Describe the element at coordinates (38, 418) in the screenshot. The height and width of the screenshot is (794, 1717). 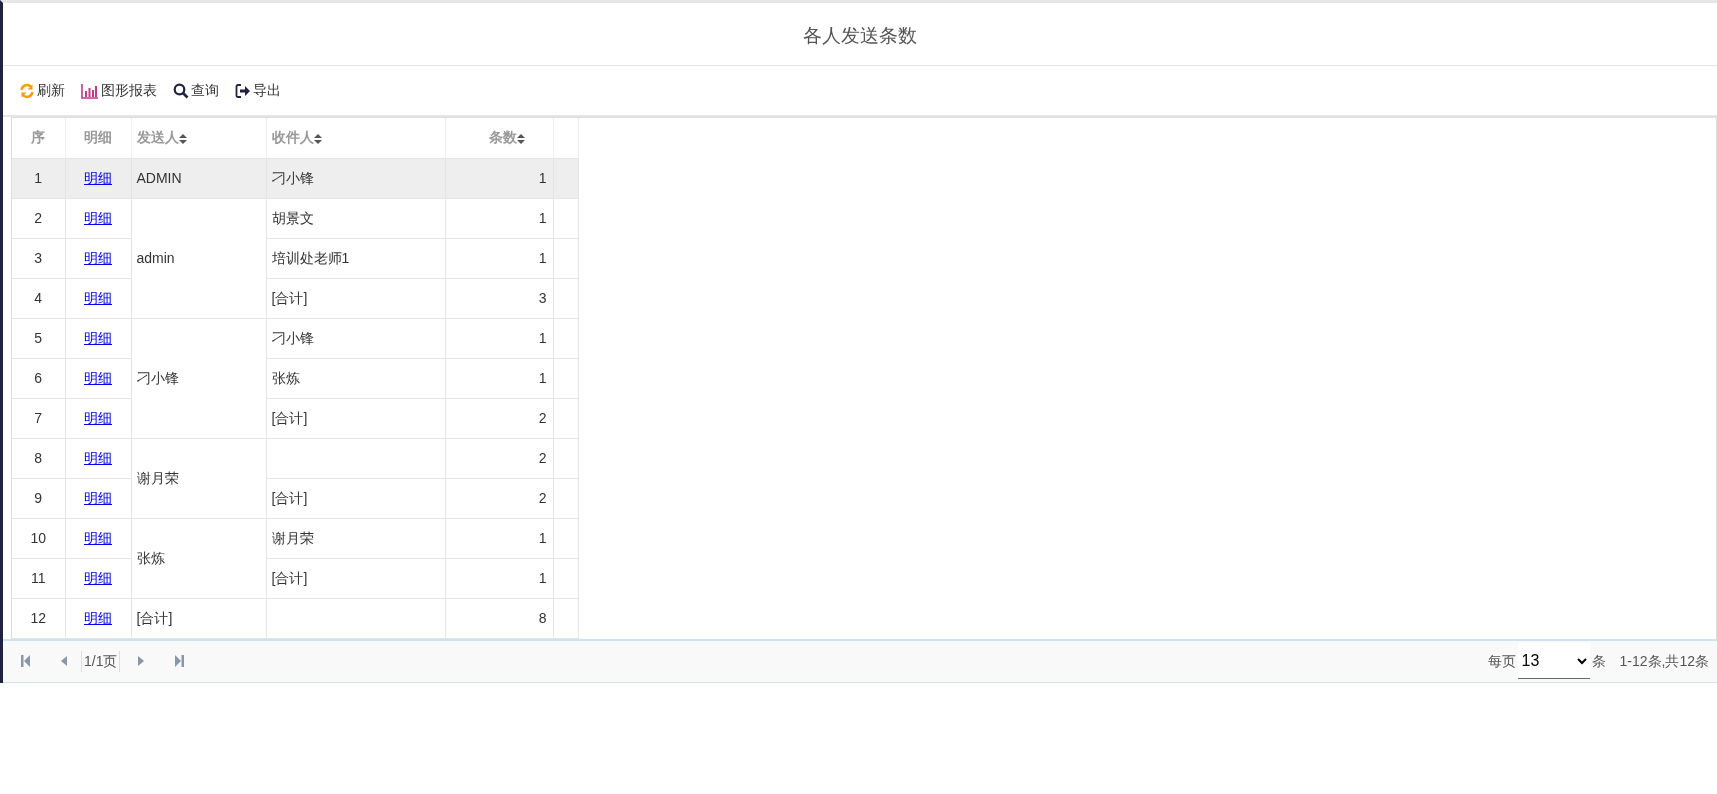
I see `row-number: 7` at that location.